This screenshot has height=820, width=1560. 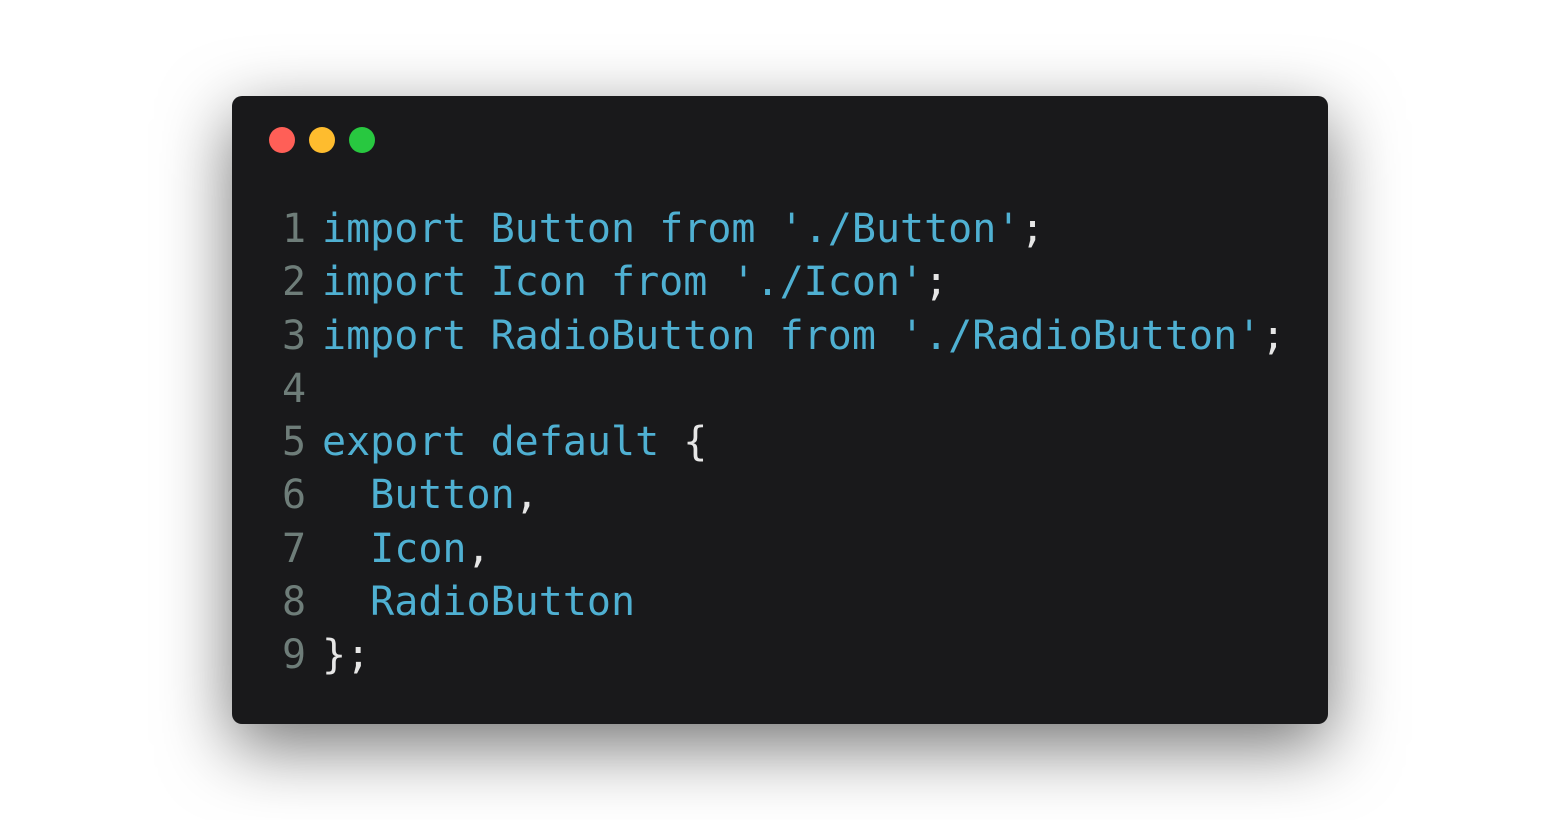 What do you see at coordinates (394, 442) in the screenshot?
I see `code-token: export` at bounding box center [394, 442].